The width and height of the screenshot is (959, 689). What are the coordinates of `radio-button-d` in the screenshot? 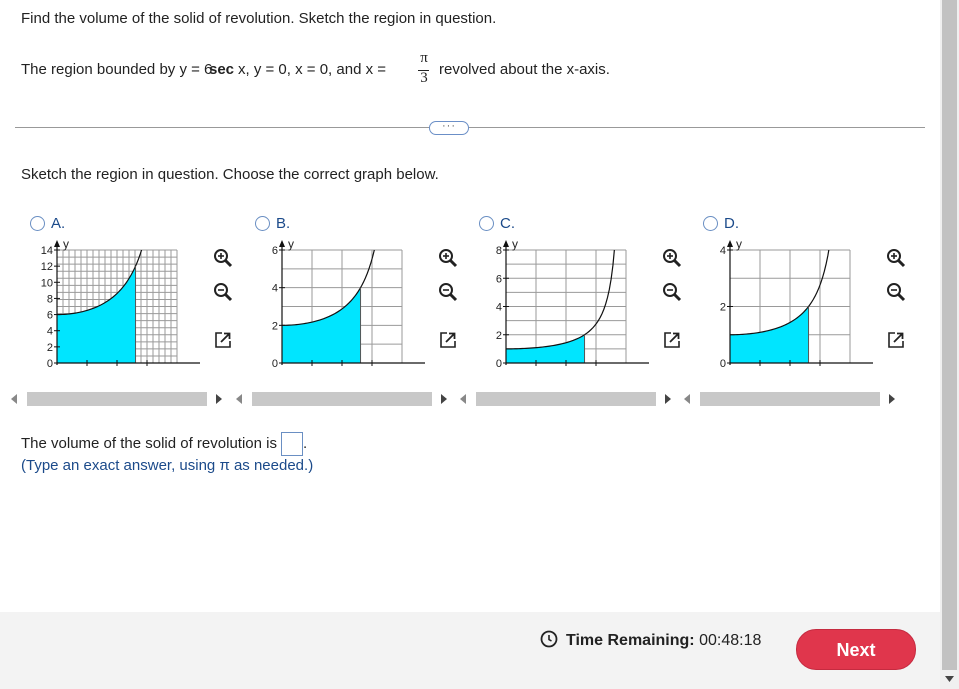 It's located at (710, 223).